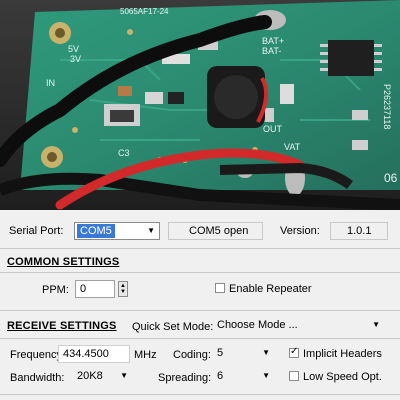  What do you see at coordinates (83, 289) in the screenshot?
I see `ppm-value: 0` at bounding box center [83, 289].